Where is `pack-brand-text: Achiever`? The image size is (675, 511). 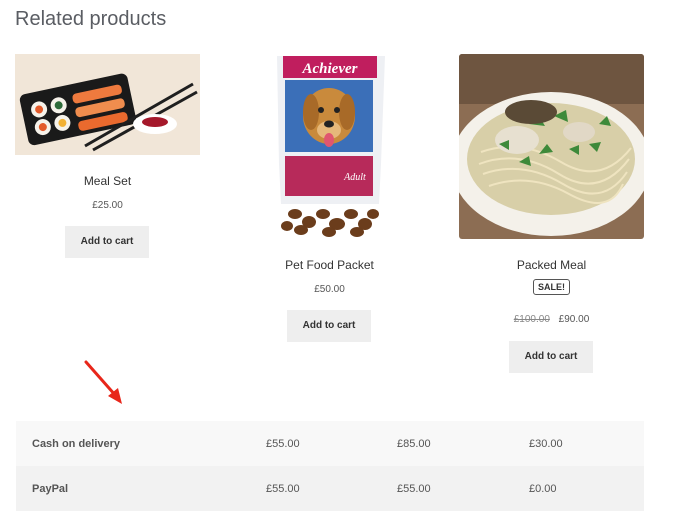
pack-brand-text: Achiever is located at coordinates (330, 69).